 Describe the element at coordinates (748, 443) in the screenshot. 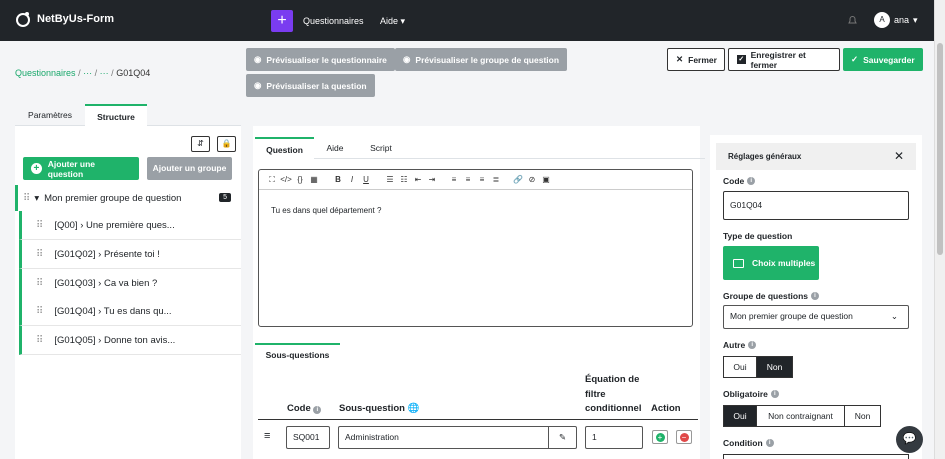

I see `condition-label: Condition i` at that location.